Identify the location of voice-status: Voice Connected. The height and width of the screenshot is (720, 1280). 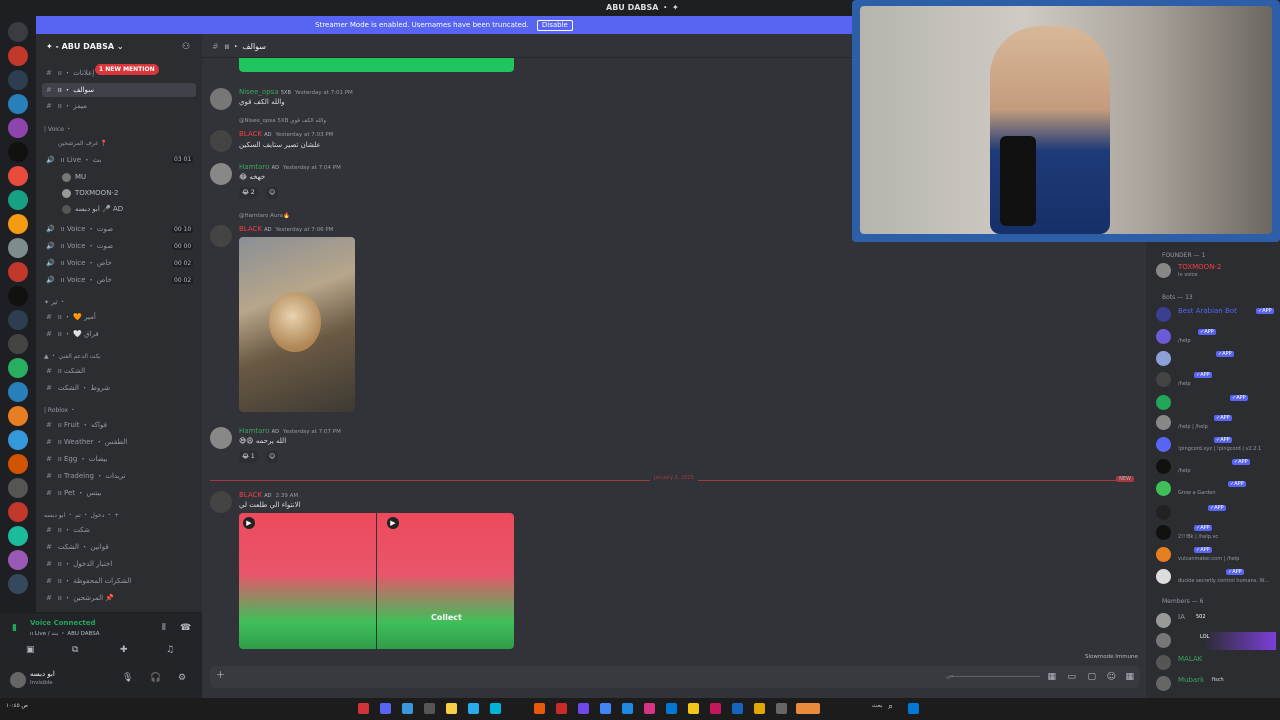
(63, 623).